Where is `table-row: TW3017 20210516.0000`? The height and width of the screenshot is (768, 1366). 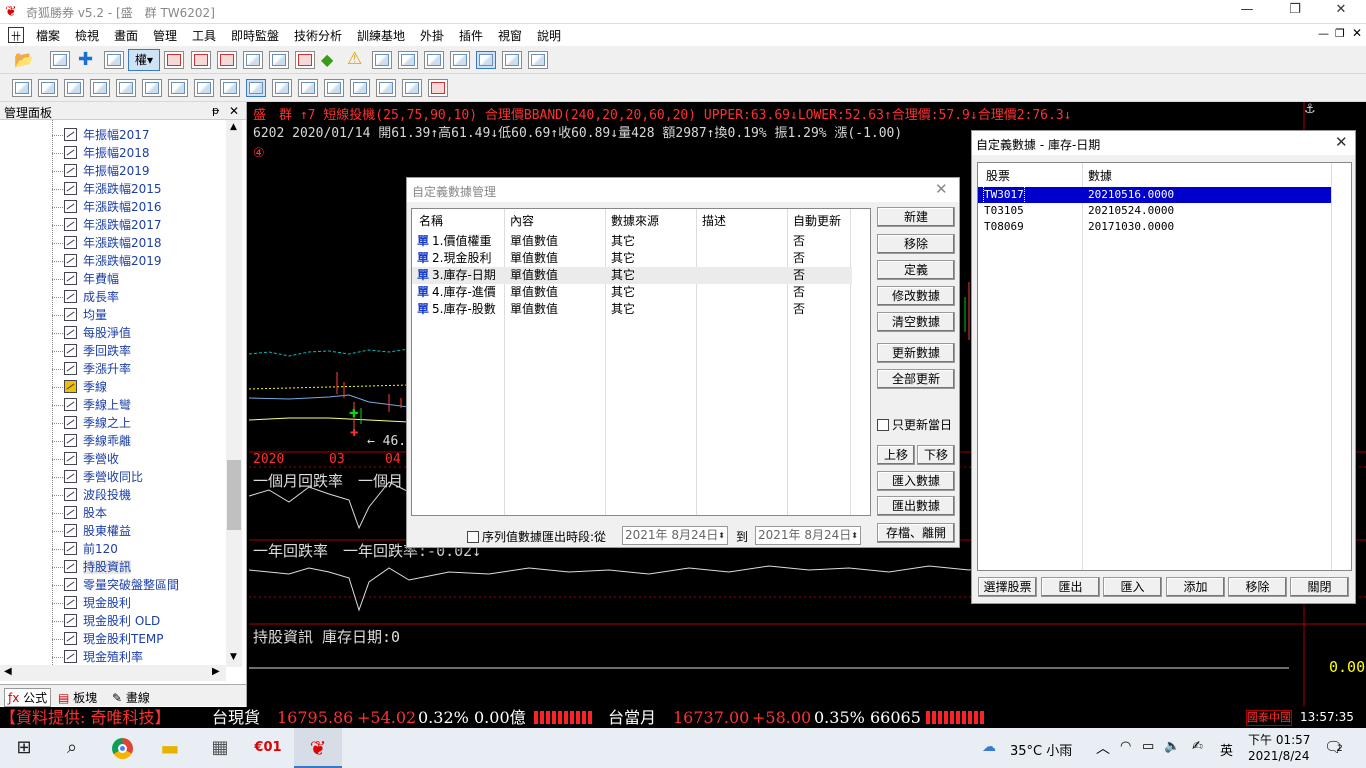
table-row: TW3017 20210516.0000 is located at coordinates (1154, 195).